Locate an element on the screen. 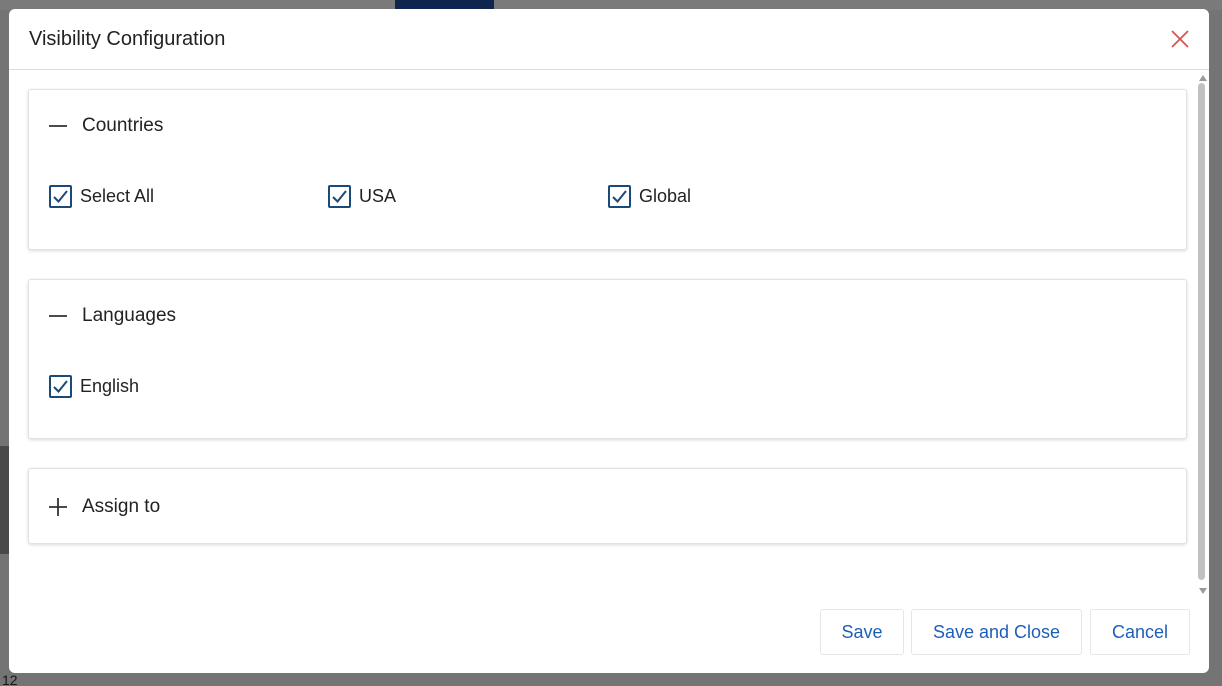  cancel-button: Cancel is located at coordinates (1140, 632).